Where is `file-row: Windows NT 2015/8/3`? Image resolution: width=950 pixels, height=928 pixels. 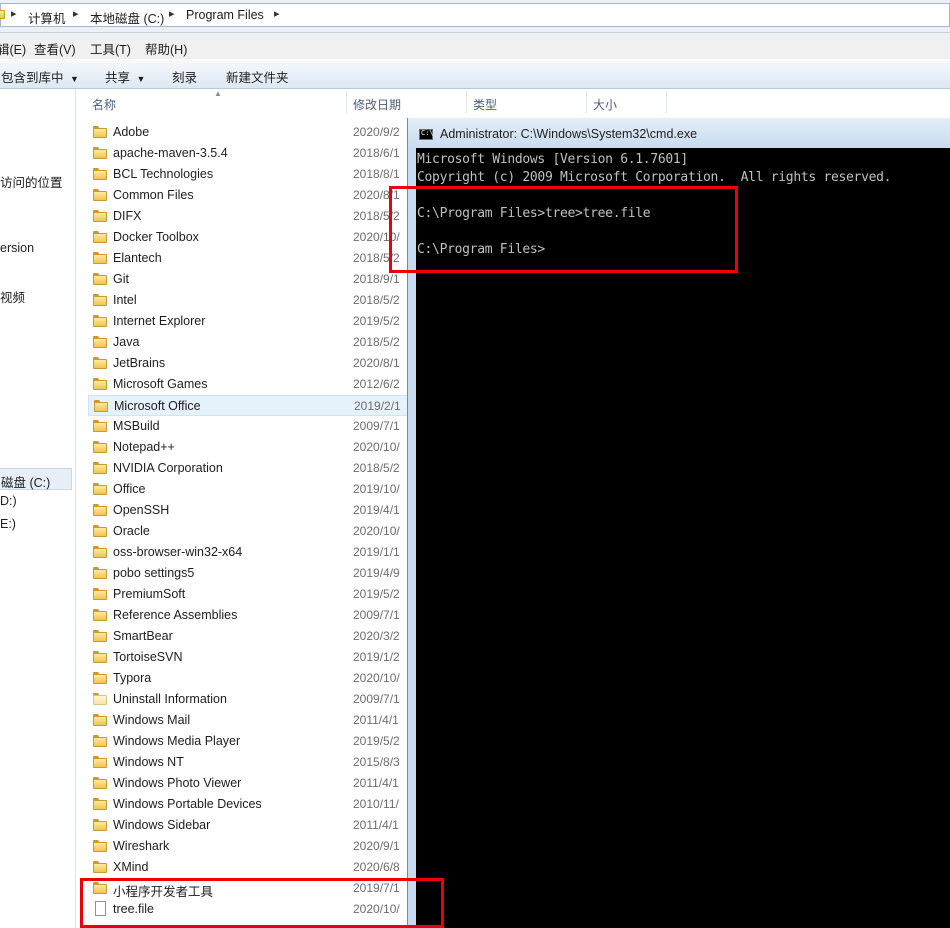
file-row: Windows NT 2015/8/3 is located at coordinates (249, 762).